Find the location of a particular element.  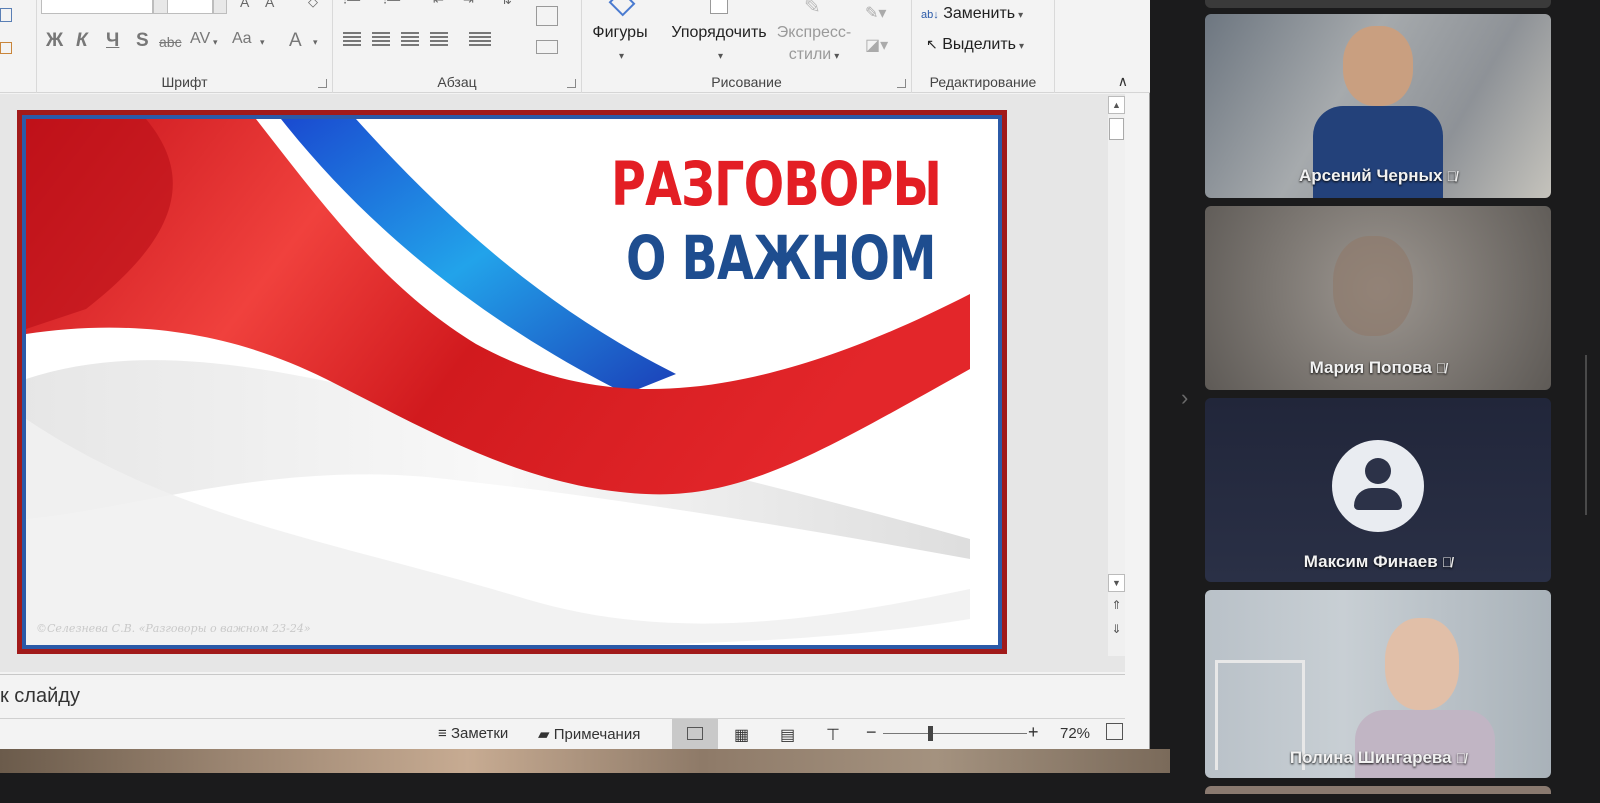

paragraph-dialog-launcher is located at coordinates (571, 83).